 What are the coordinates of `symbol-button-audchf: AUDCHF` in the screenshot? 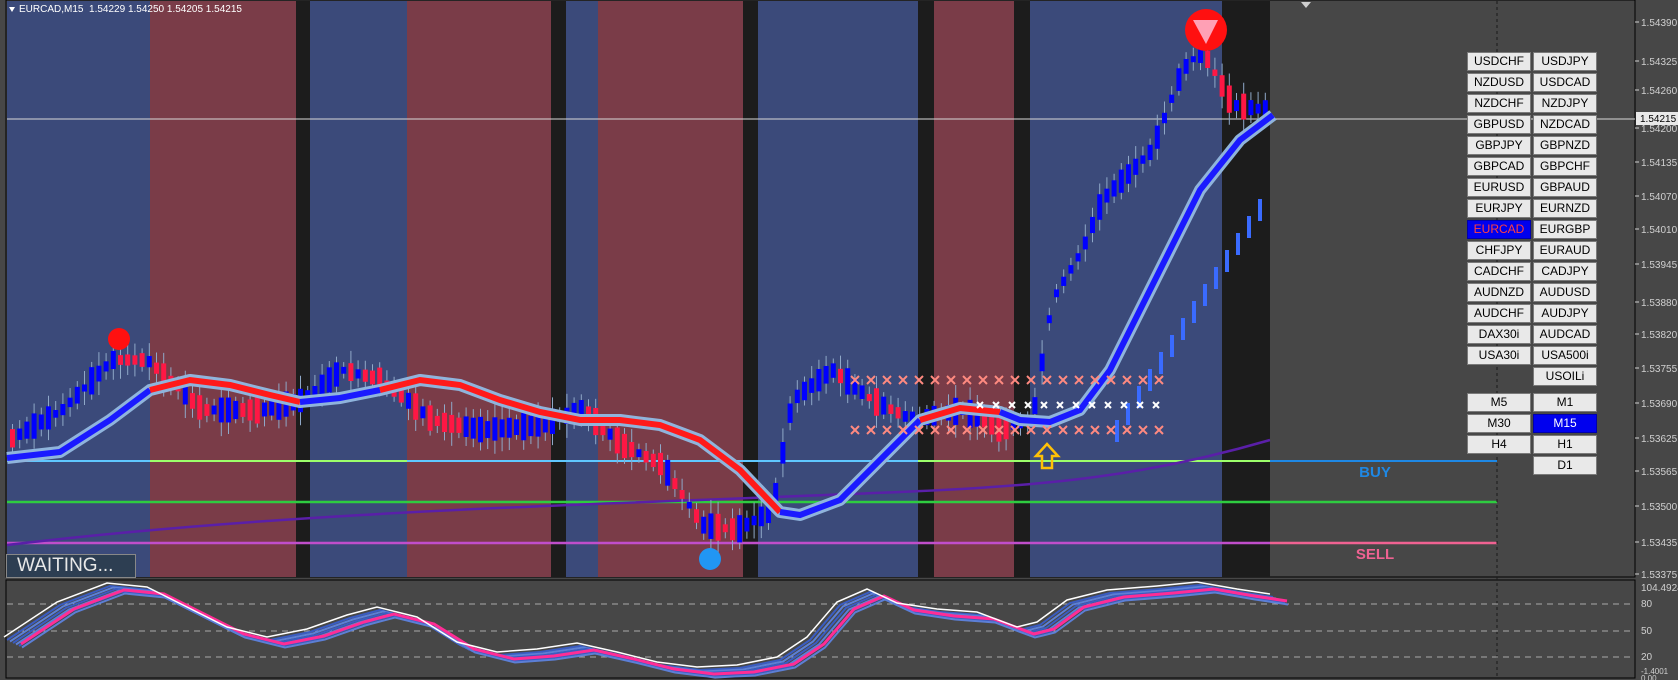 It's located at (1499, 313).